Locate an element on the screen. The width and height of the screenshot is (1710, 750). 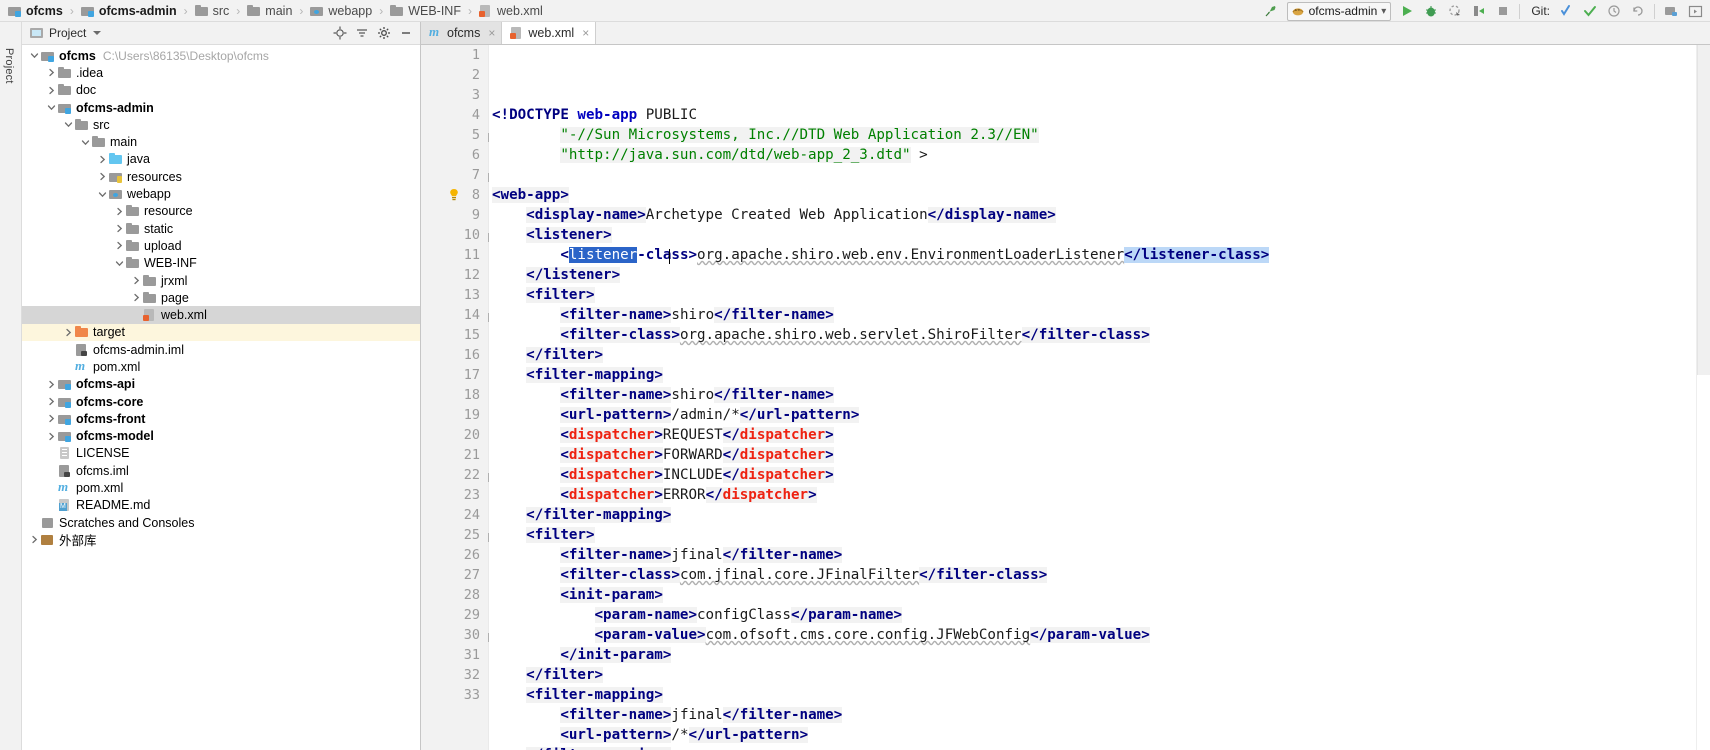
code-line: <!DOCTYPE web-app PUBLIC is located at coordinates (1094, 115).